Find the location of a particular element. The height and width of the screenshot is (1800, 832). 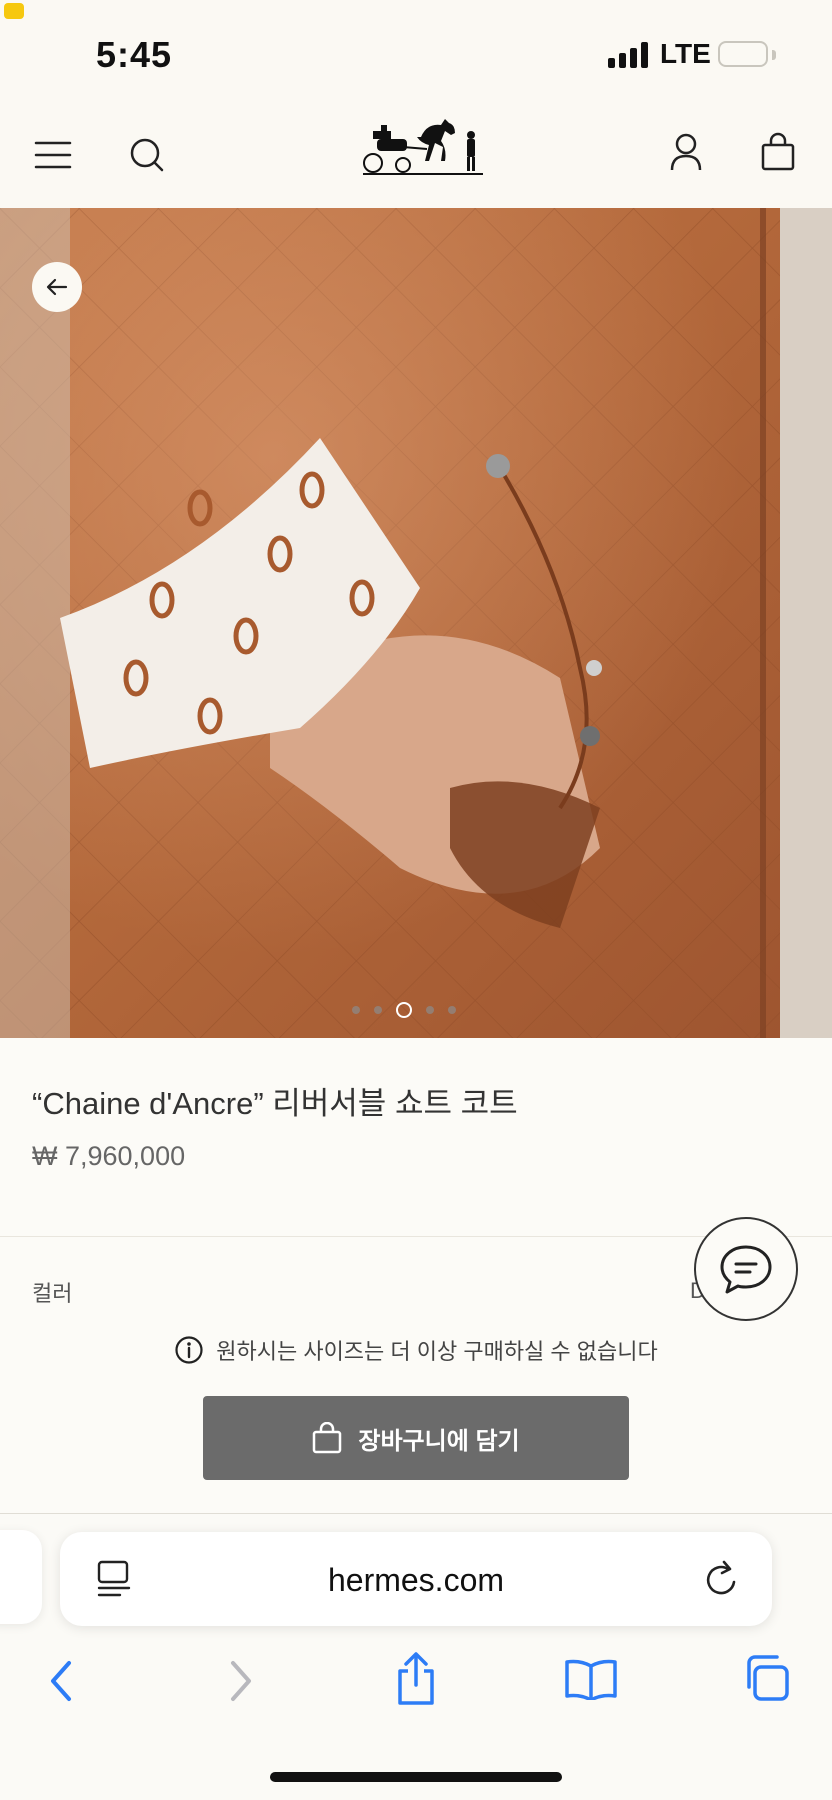

share-button is located at coordinates (416, 1679).